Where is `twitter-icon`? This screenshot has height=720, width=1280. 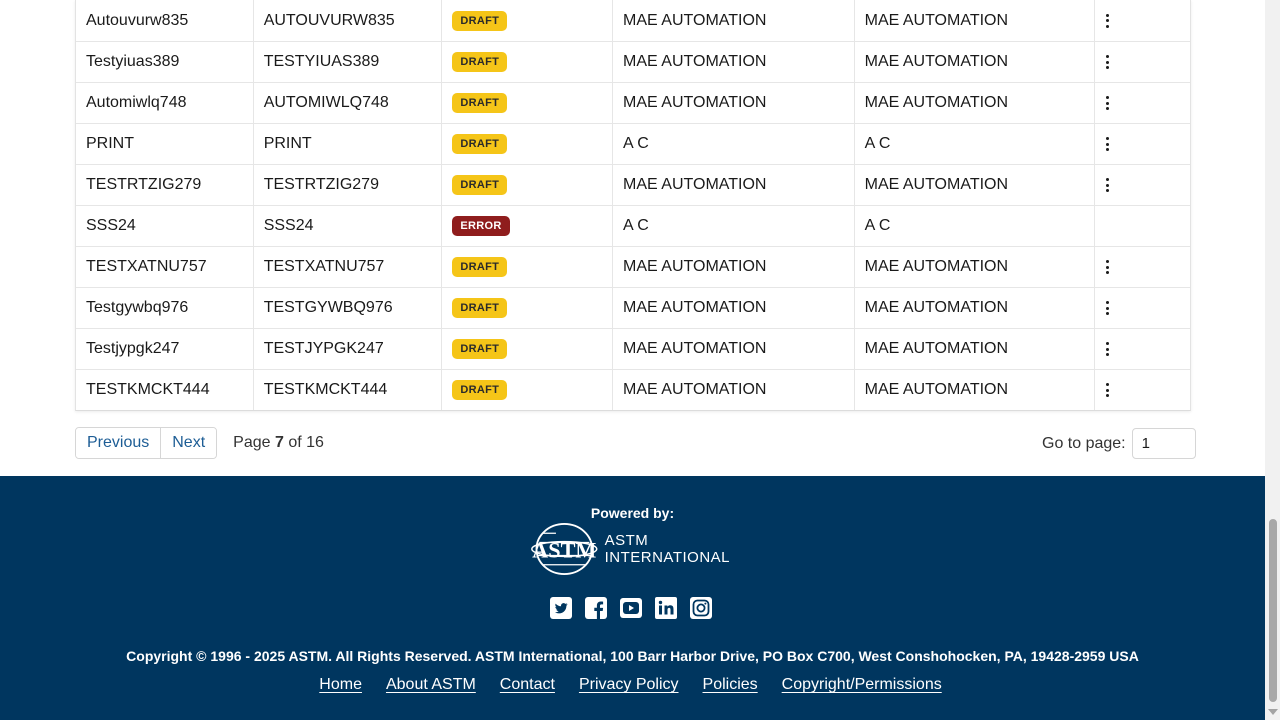 twitter-icon is located at coordinates (561, 608).